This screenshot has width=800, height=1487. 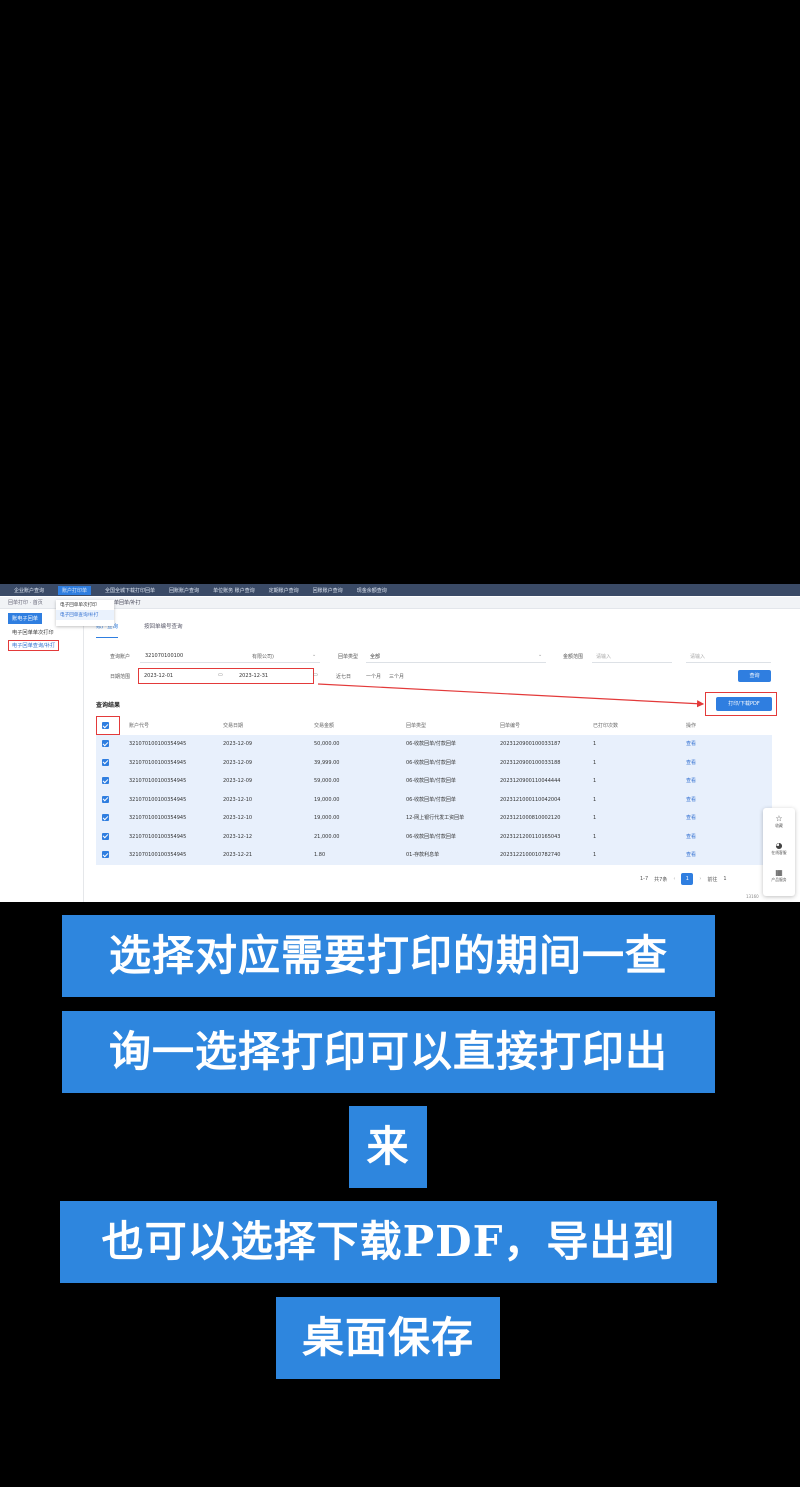 I want to click on type-select: 全部, so click(x=375, y=656).